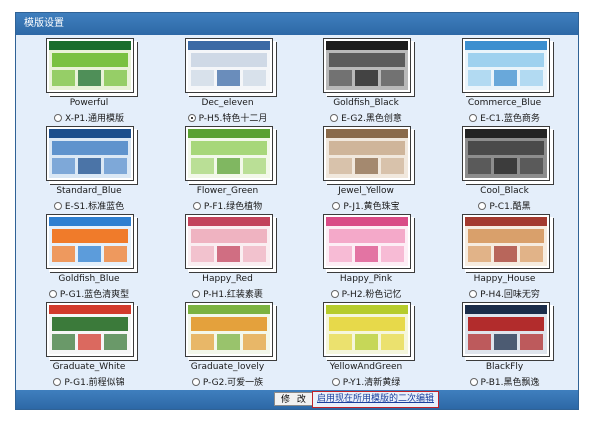  What do you see at coordinates (376, 399) in the screenshot?
I see `enable-secondary-edit-link: 启用现在所用模版的二次编辑` at bounding box center [376, 399].